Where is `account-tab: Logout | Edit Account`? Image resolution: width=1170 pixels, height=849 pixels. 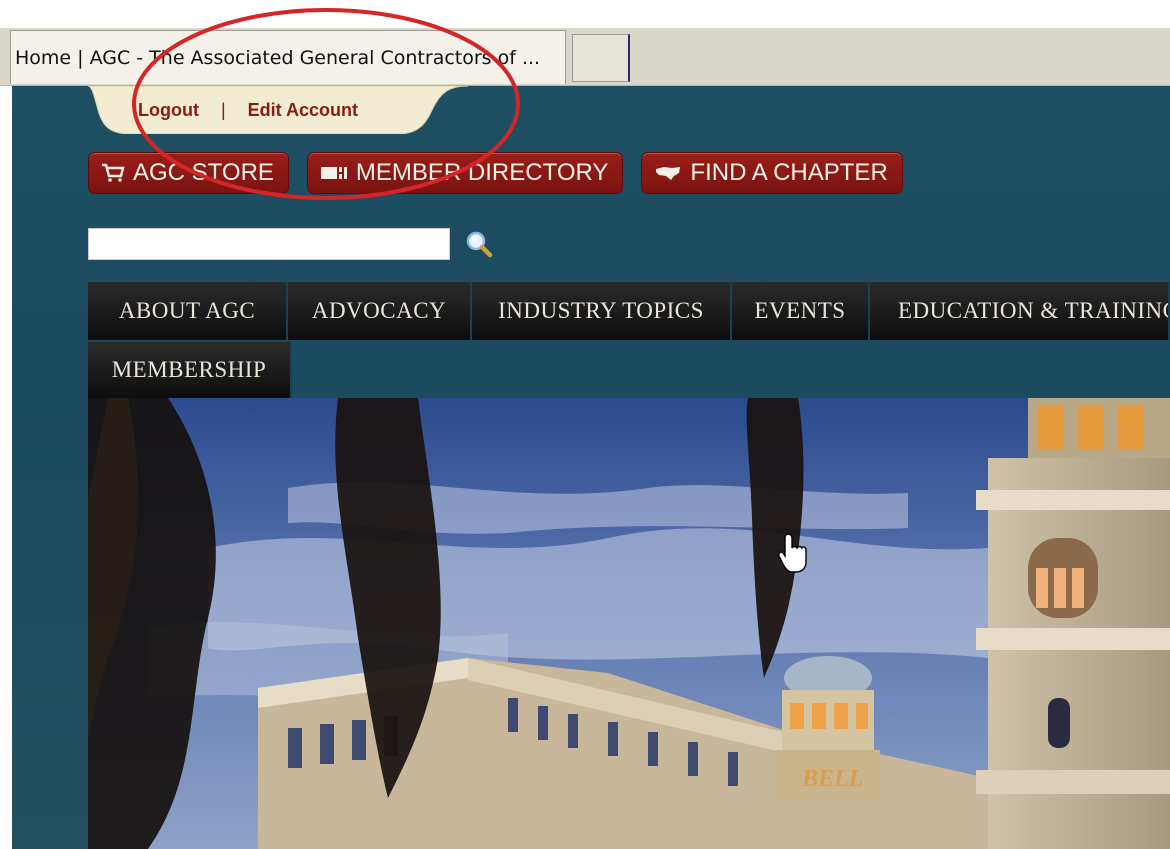
account-tab: Logout | Edit Account is located at coordinates (278, 110).